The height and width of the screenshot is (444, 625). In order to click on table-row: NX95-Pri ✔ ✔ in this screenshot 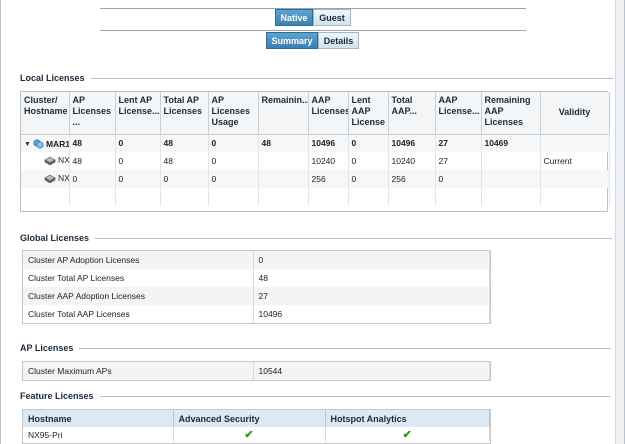, I will do `click(256, 434)`.